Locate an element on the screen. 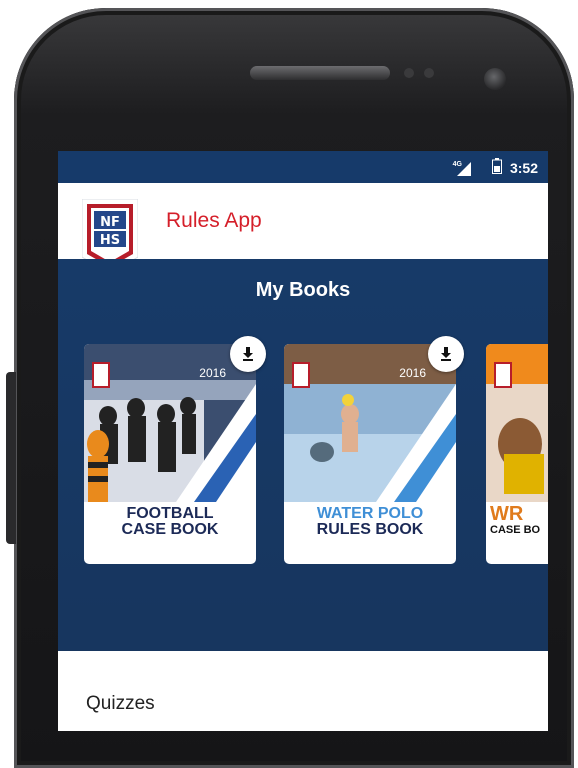 This screenshot has height=768, width=578. network-type: 4G is located at coordinates (457, 164).